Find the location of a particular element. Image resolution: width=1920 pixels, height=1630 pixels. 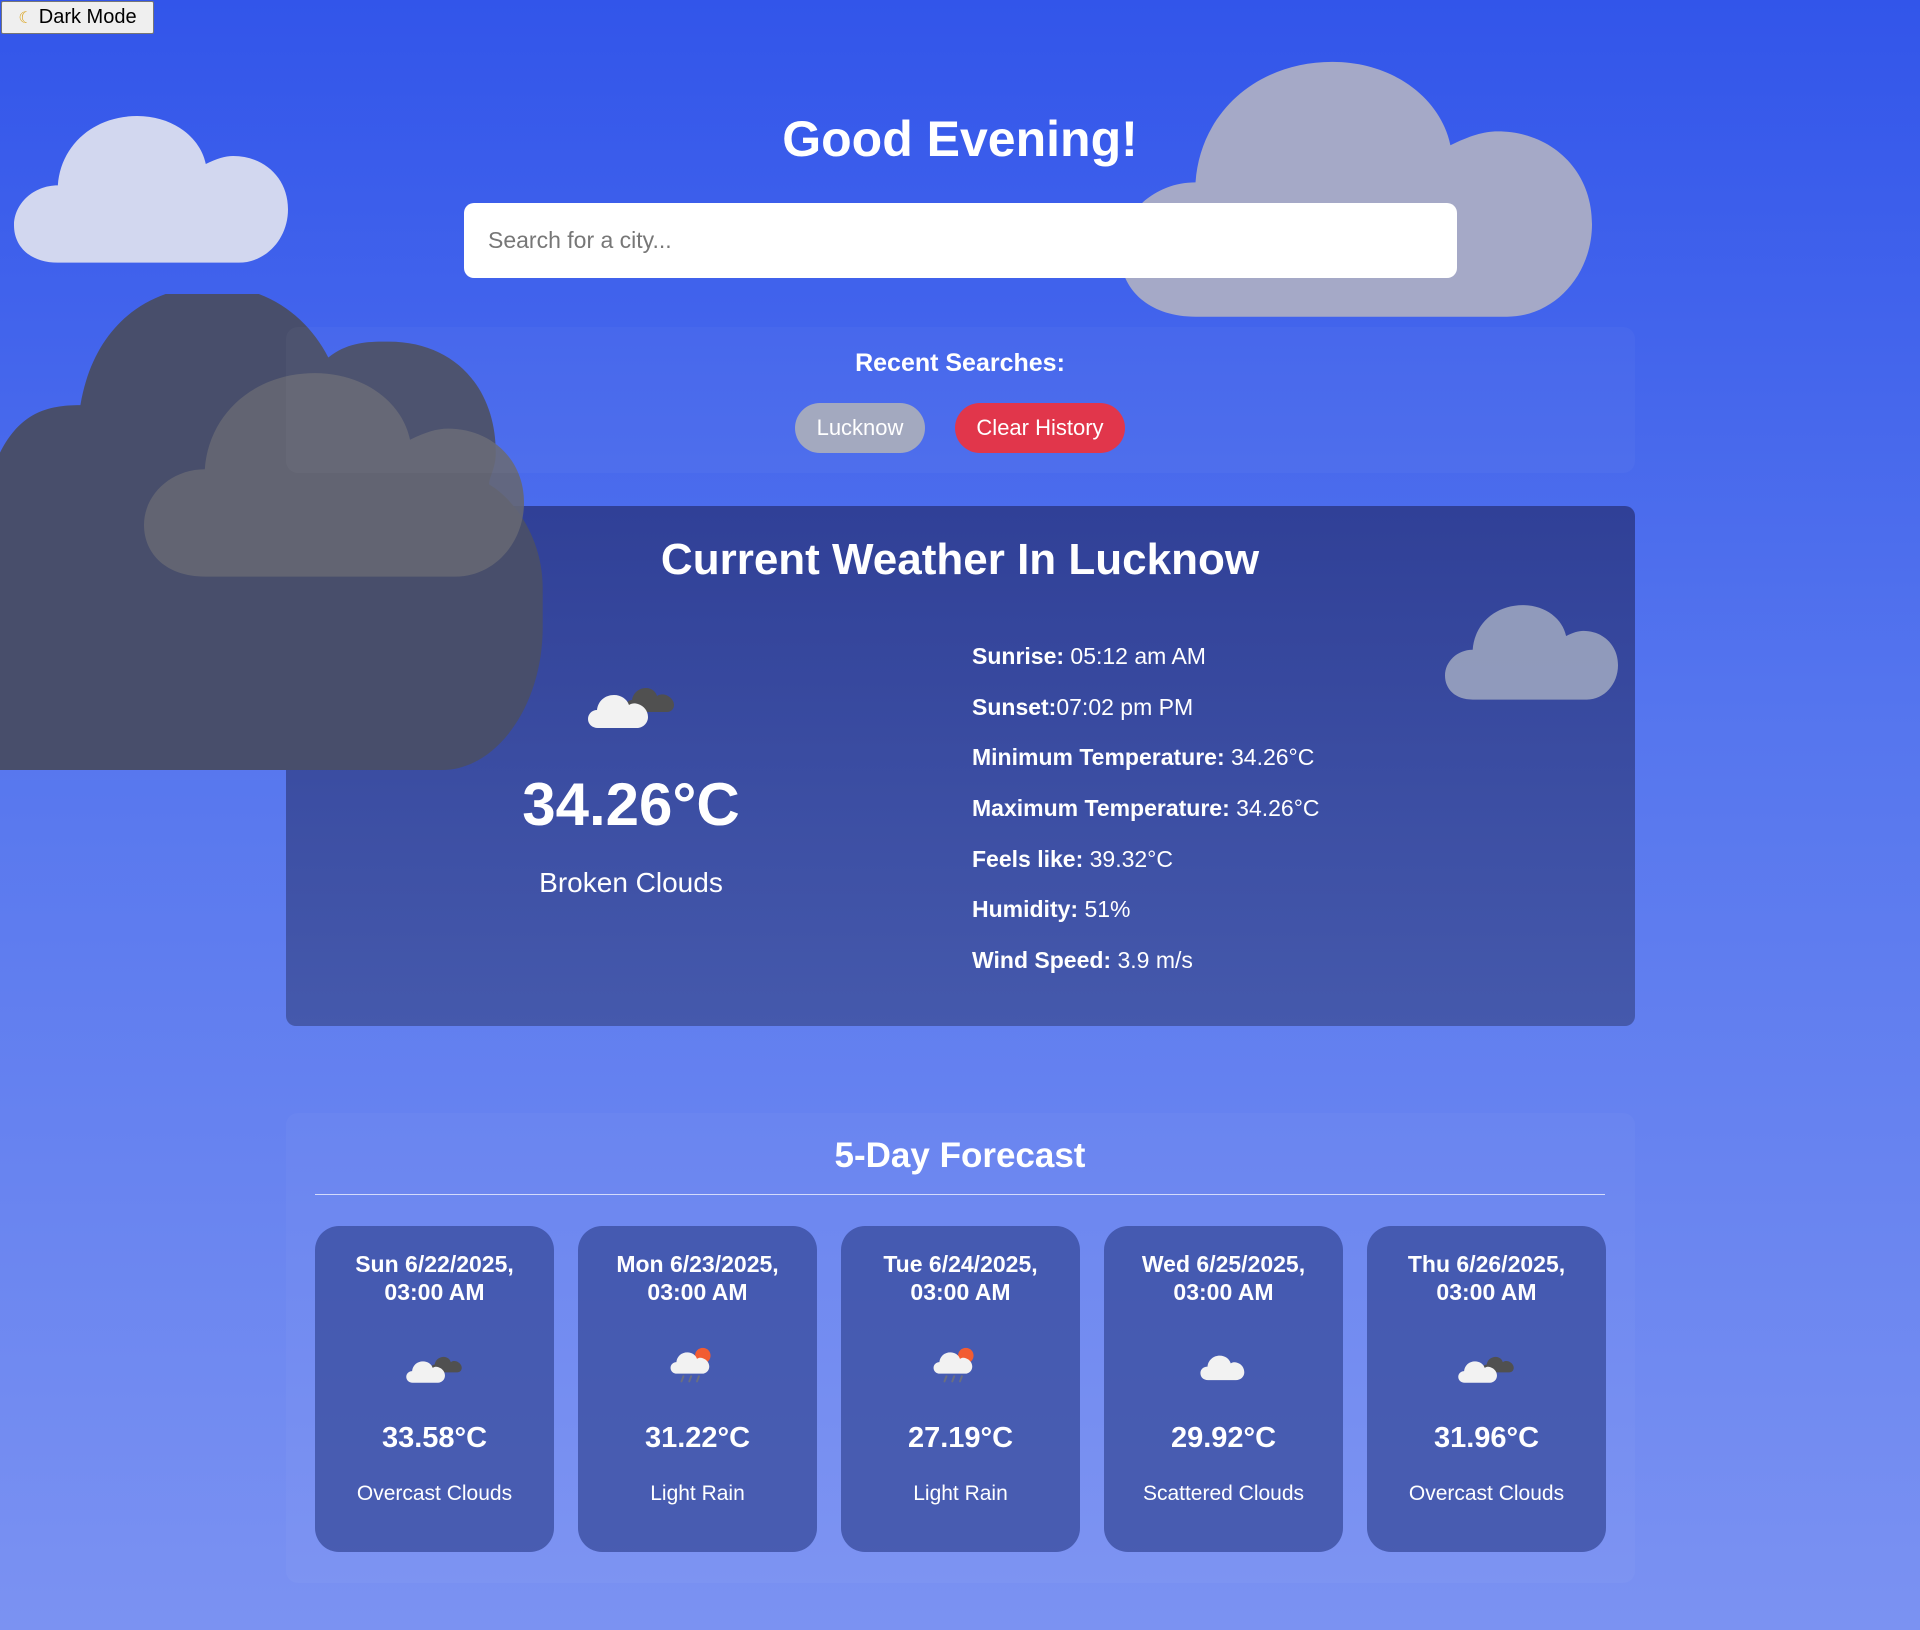

detail-feels-like: Feels like: 39.32°C is located at coordinates (1146, 868).